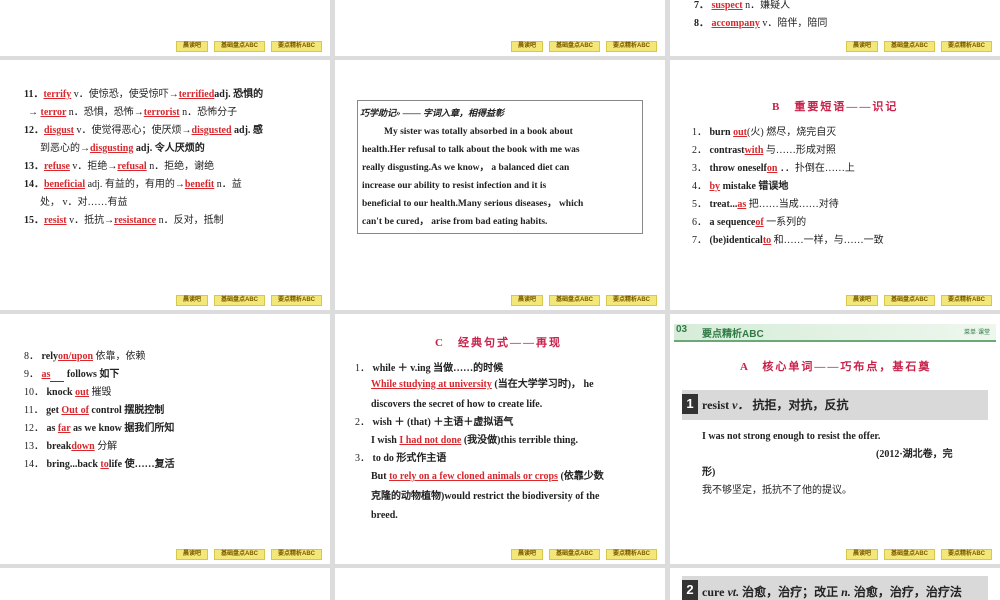  What do you see at coordinates (65, 184) in the screenshot?
I see `answer-text: beneficial` at bounding box center [65, 184].